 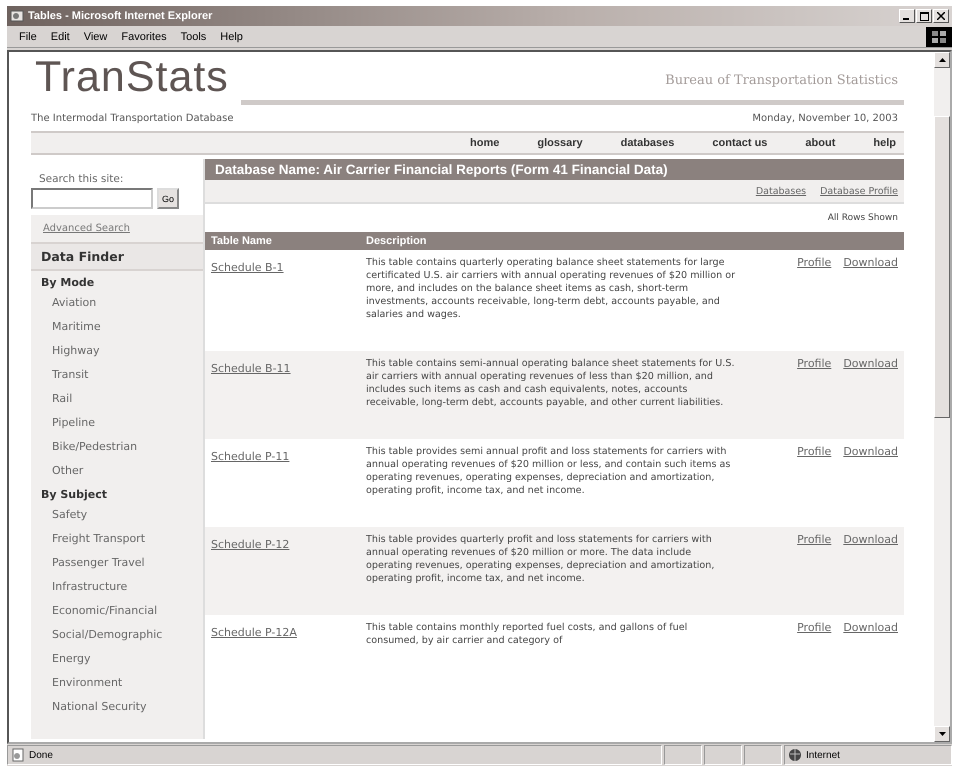 I want to click on table-link: Schedule P-12A, so click(x=254, y=632).